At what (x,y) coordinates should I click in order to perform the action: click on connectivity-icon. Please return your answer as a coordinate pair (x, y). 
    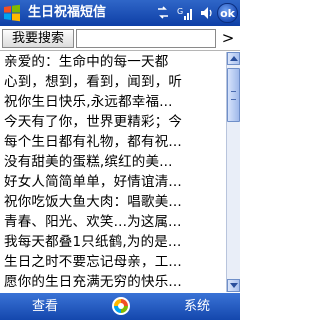
    Looking at the image, I should click on (163, 13).